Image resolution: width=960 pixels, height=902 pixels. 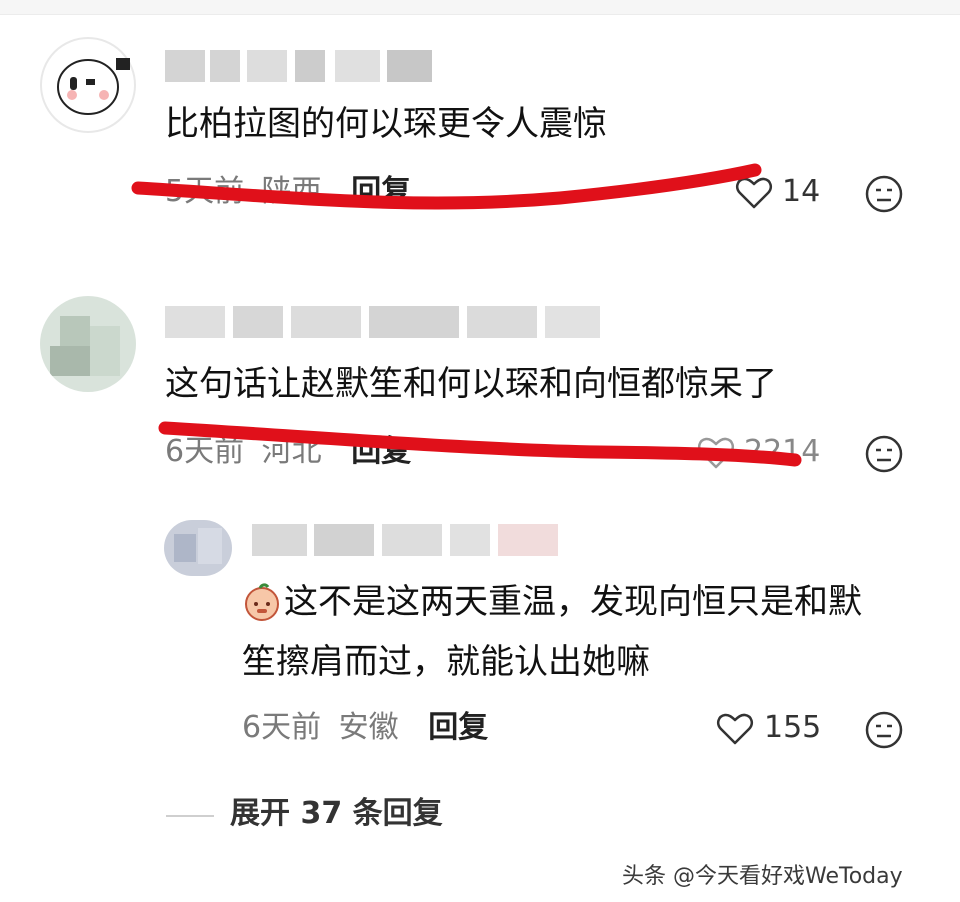 What do you see at coordinates (282, 727) in the screenshot?
I see `reply-time: 6天前` at bounding box center [282, 727].